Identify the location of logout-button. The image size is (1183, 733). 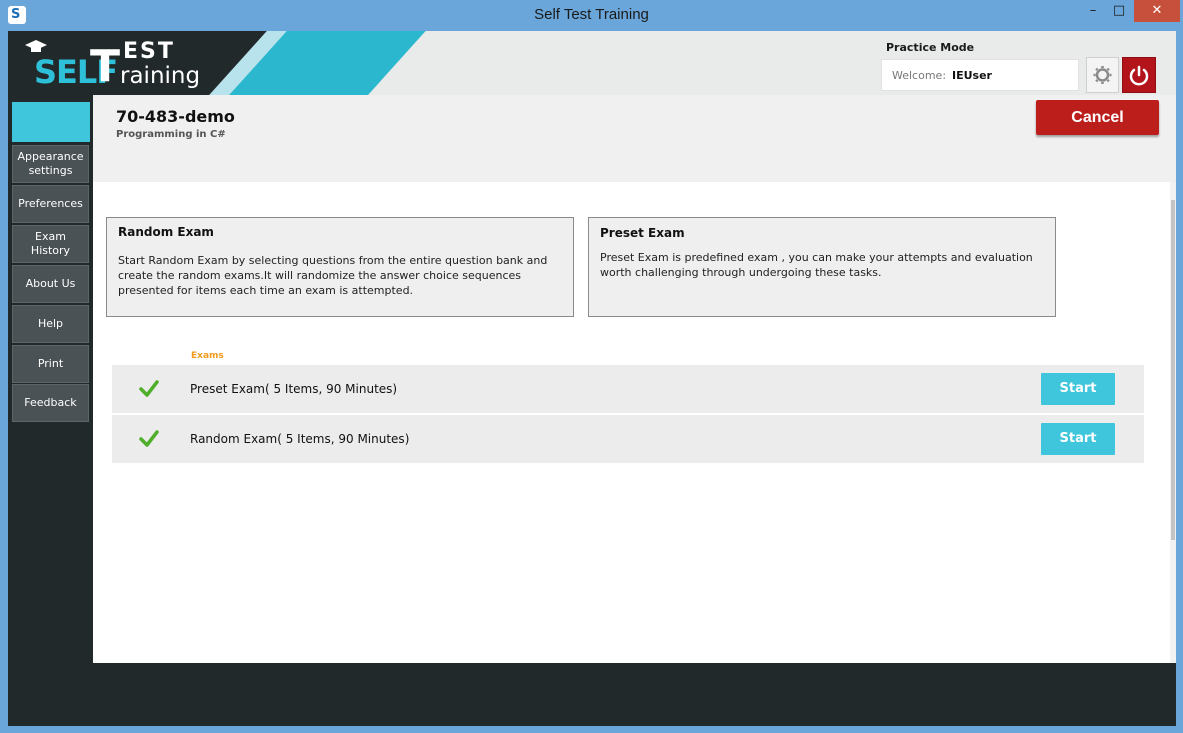
(1139, 75).